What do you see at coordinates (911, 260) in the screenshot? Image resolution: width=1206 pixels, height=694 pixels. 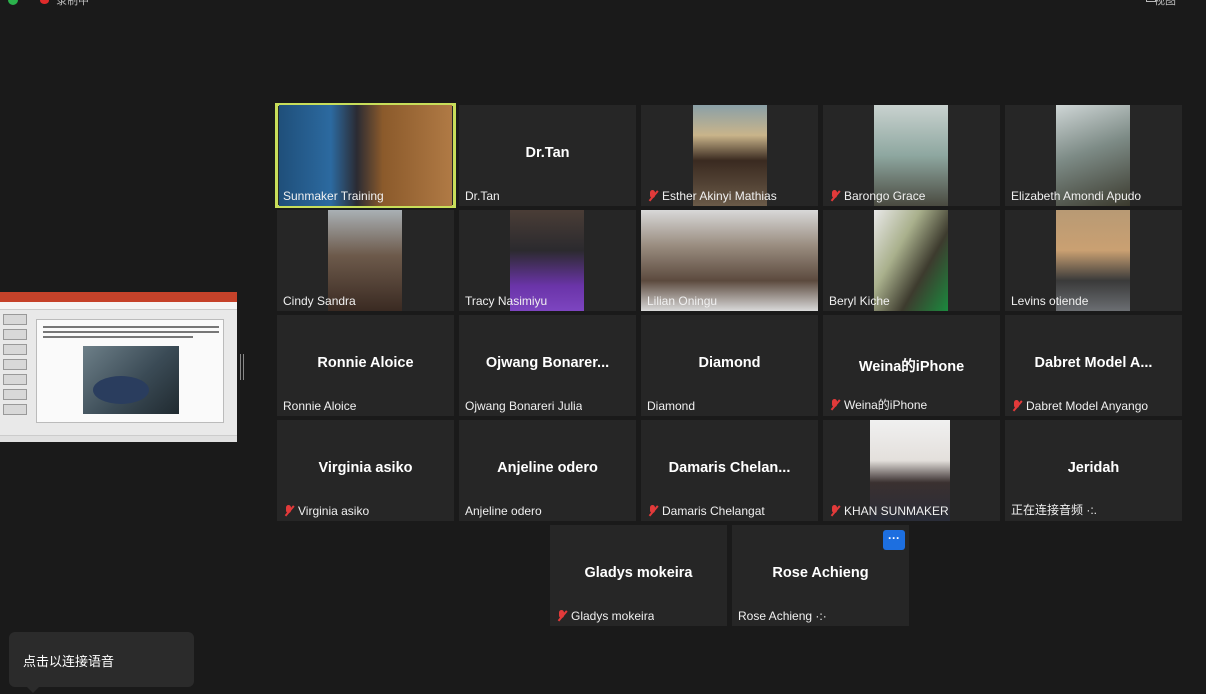 I see `participant-tile-beryl: Beryl Kiche` at bounding box center [911, 260].